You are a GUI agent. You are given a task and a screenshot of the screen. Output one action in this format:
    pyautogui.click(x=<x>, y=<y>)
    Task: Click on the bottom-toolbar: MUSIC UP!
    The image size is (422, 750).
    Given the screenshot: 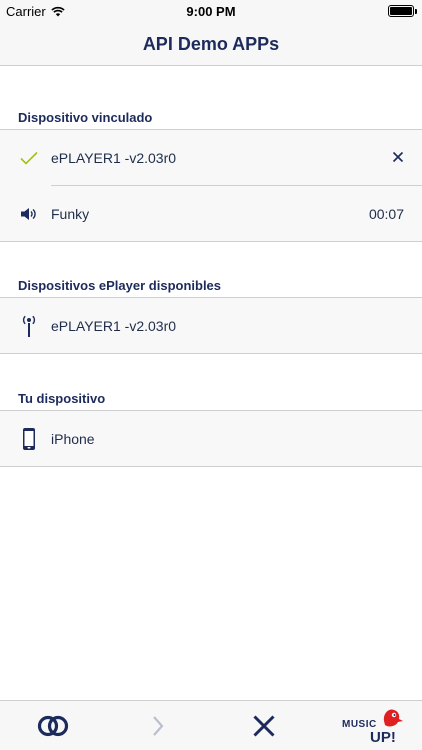 What is the action you would take?
    pyautogui.click(x=211, y=725)
    